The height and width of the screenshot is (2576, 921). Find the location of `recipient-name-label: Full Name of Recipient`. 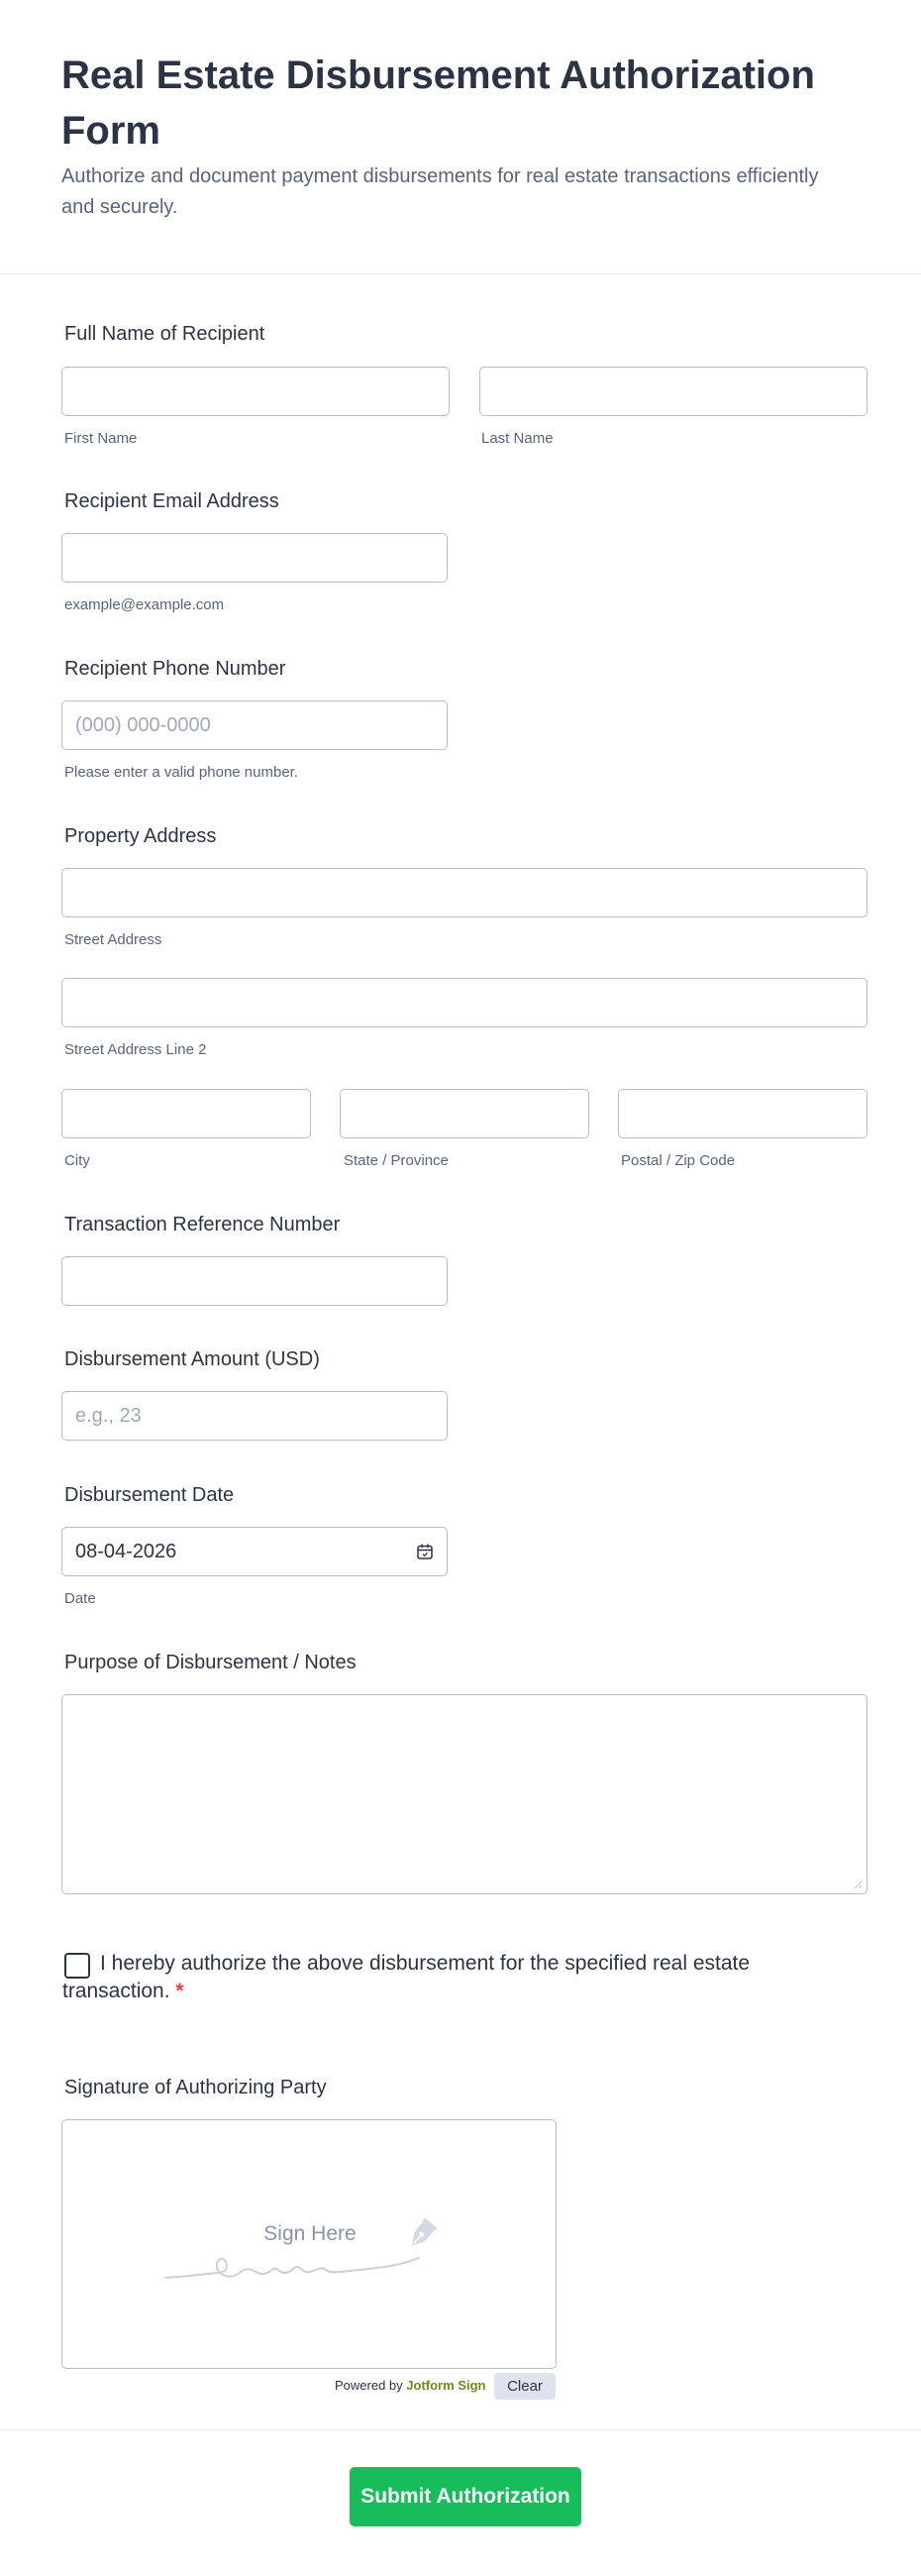

recipient-name-label: Full Name of Recipient is located at coordinates (164, 334).